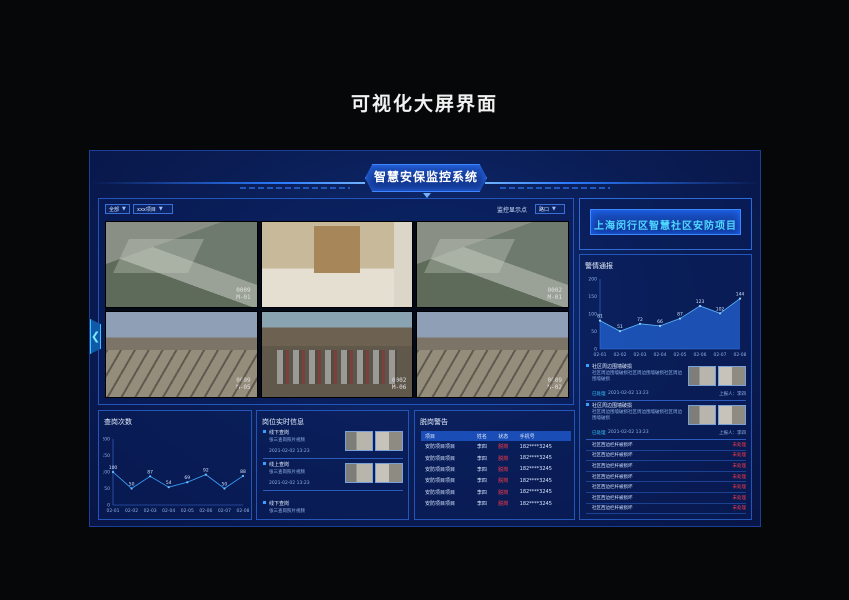 Image resolution: width=849 pixels, height=600 pixels. Describe the element at coordinates (181, 264) in the screenshot. I see `camera-feed-1: 0009 M-01` at that location.